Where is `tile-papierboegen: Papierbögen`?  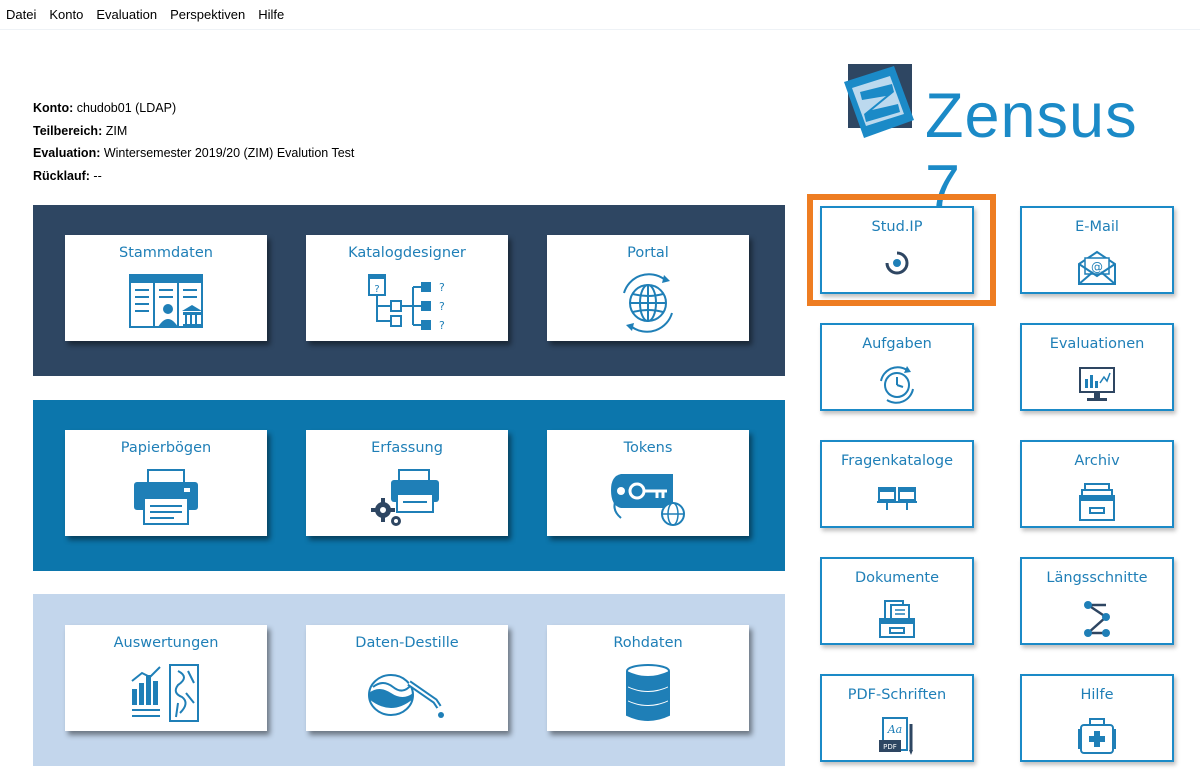
tile-papierboegen: Papierbögen is located at coordinates (166, 483).